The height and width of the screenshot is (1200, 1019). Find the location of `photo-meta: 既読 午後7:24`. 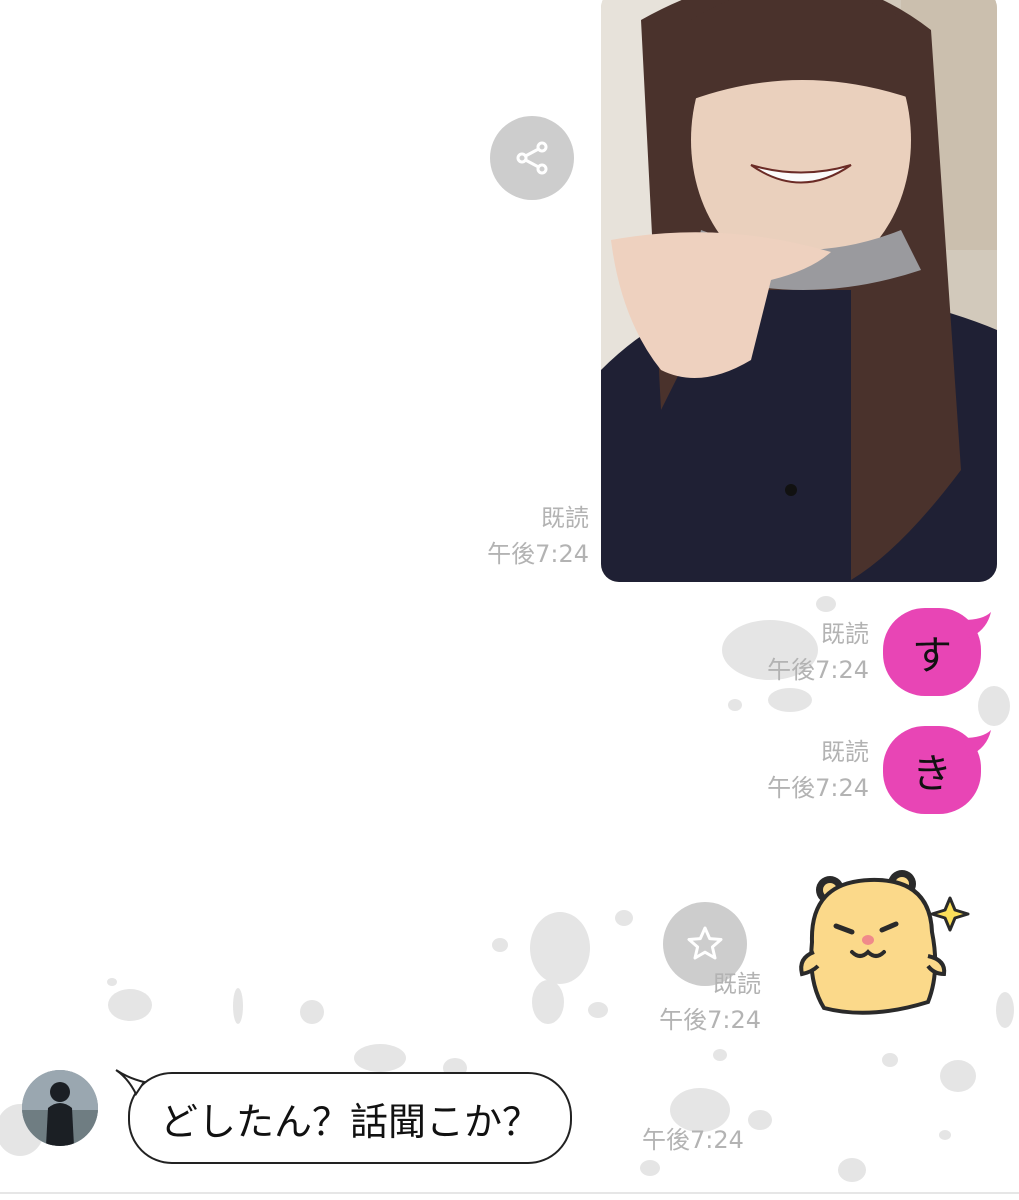

photo-meta: 既読 午後7:24 is located at coordinates (538, 536).